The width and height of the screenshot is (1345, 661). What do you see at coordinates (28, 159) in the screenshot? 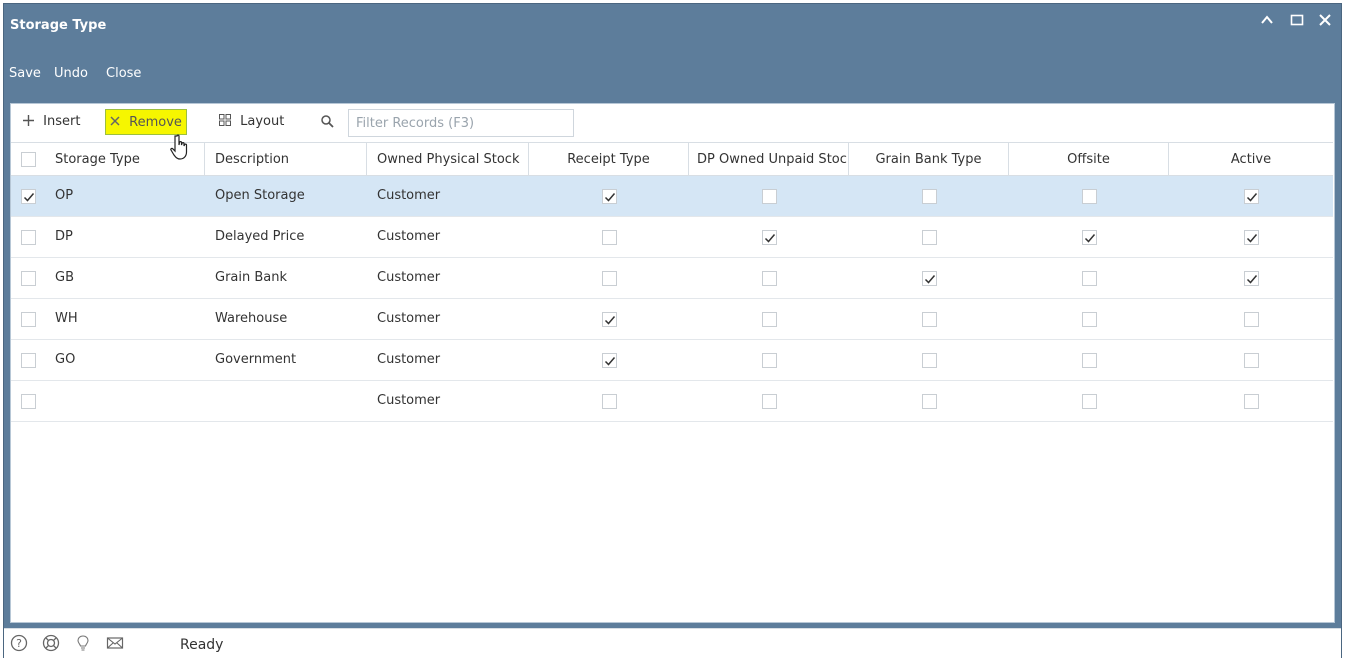
I see `select-all-checkbox` at bounding box center [28, 159].